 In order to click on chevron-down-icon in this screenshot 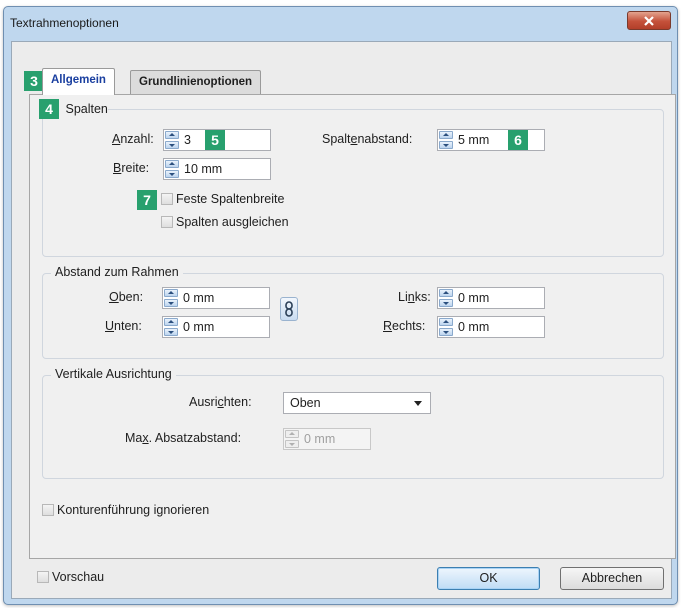, I will do `click(418, 403)`.